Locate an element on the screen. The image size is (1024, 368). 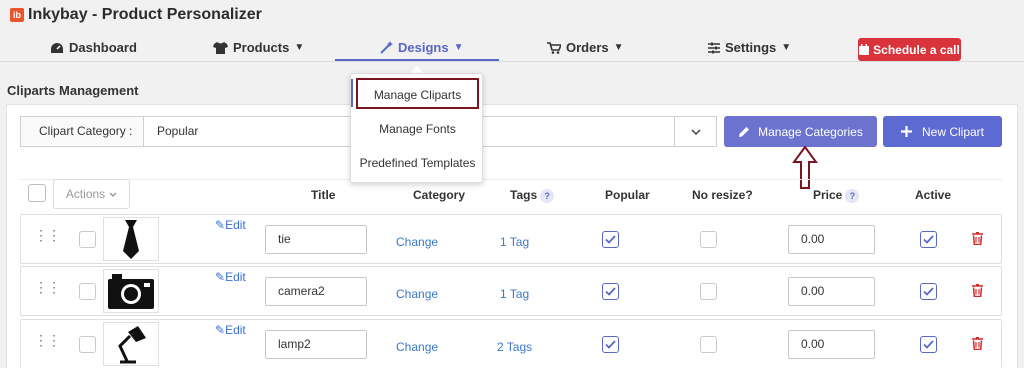
tags-link: 2 Tags is located at coordinates (514, 347).